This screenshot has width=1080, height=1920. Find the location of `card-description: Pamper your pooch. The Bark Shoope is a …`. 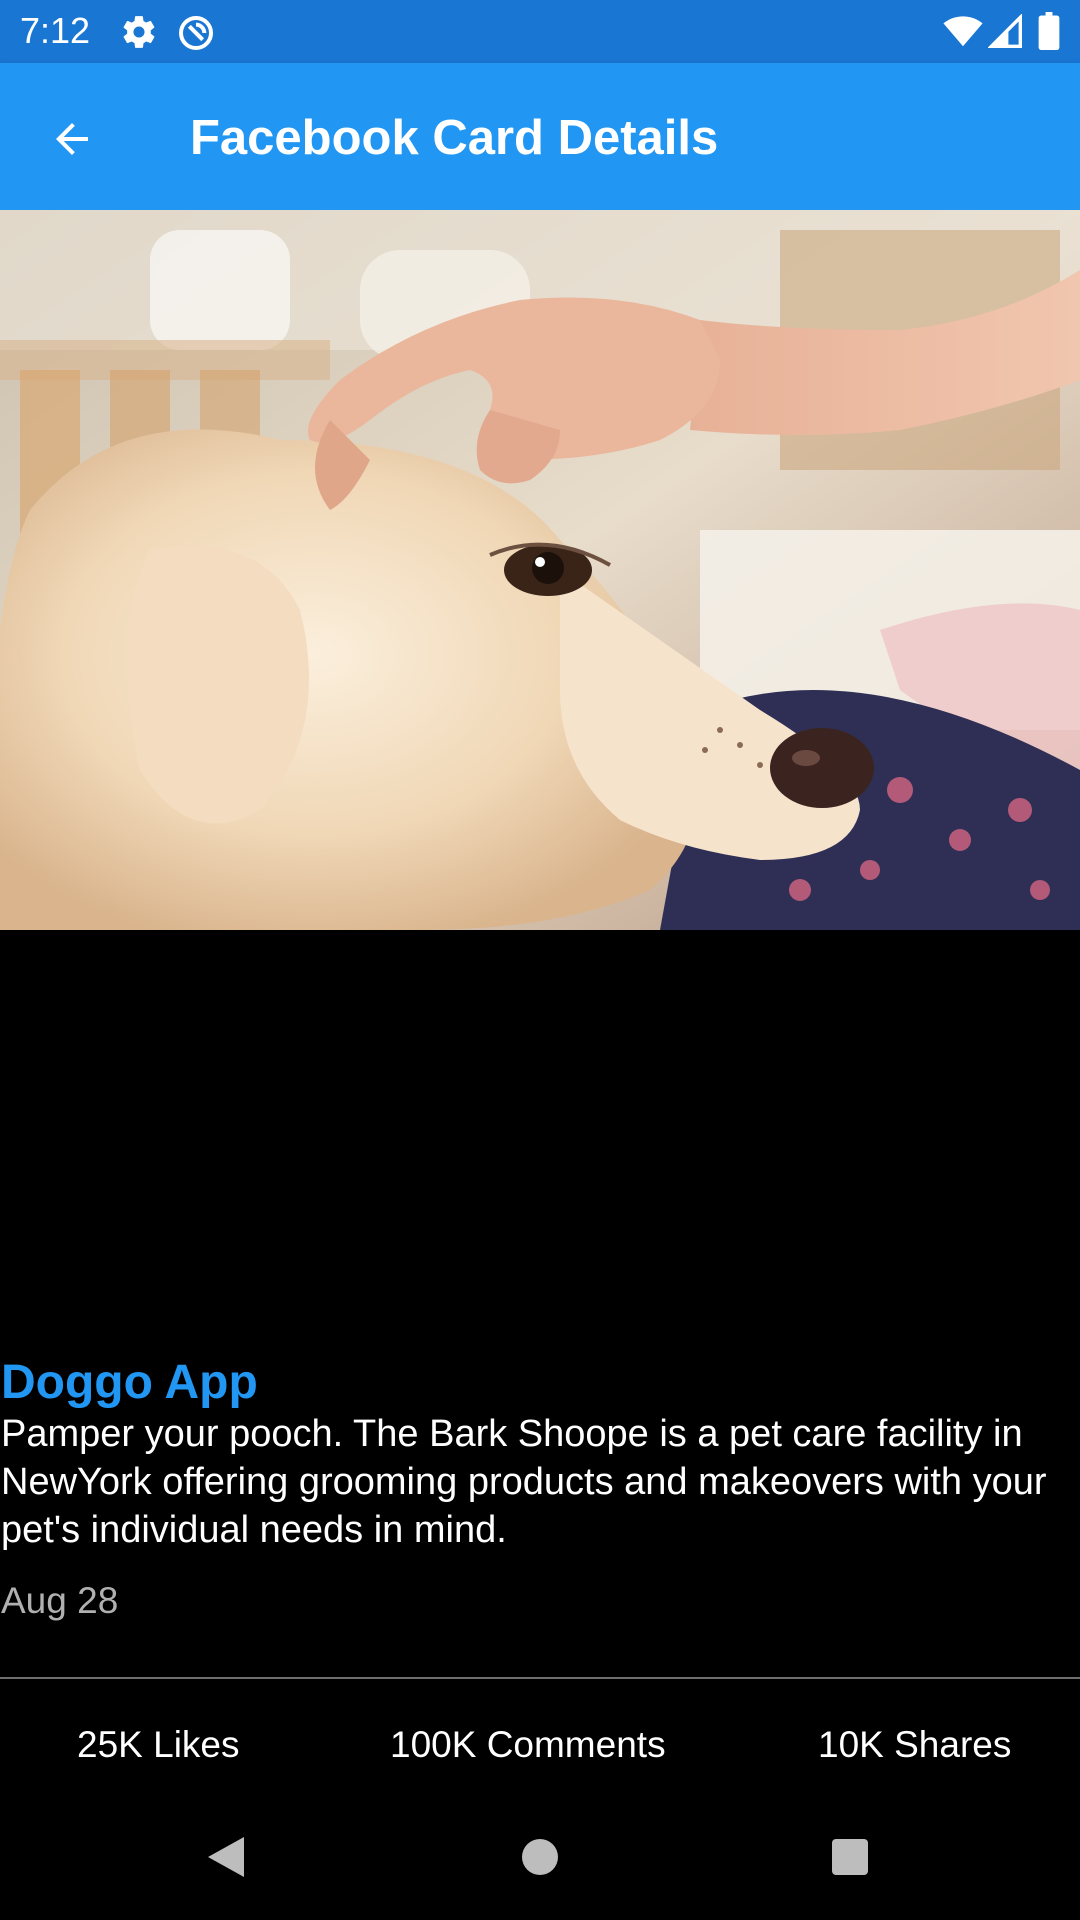

card-description: Pamper your pooch. The Bark Shoope is a … is located at coordinates (524, 1482).